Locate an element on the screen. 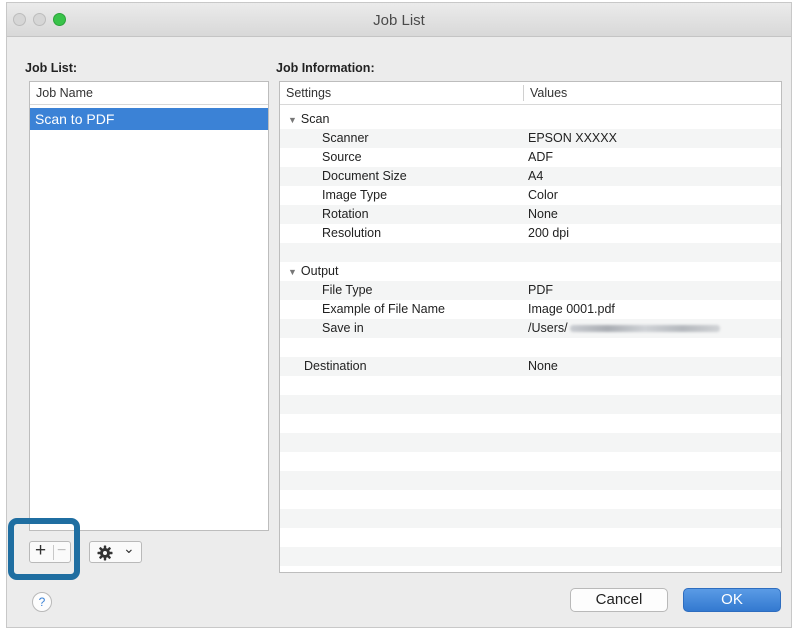 The width and height of the screenshot is (795, 630). setting-value: None is located at coordinates (543, 214).